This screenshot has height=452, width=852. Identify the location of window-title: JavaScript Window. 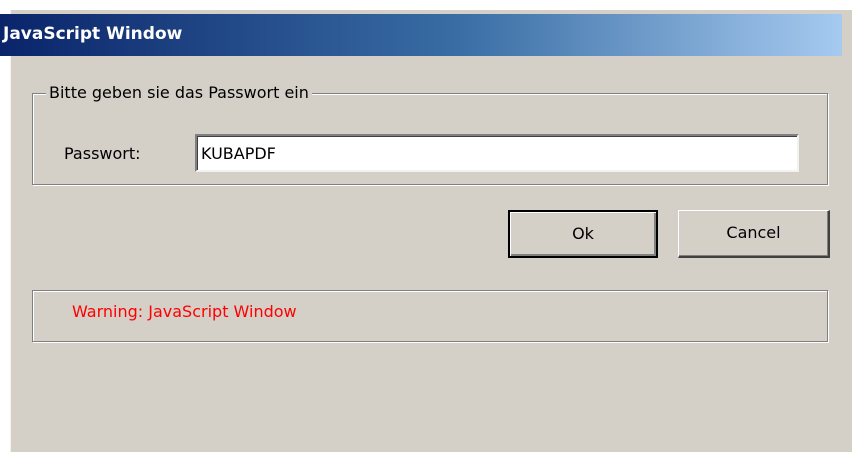
(93, 34).